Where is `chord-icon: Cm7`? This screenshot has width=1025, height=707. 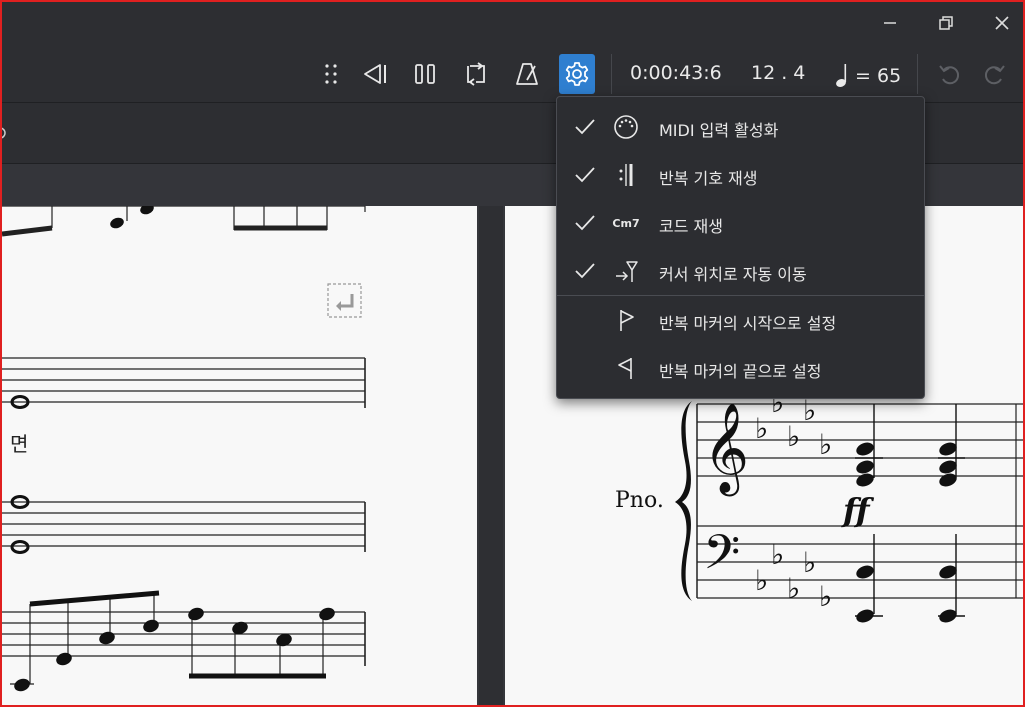
chord-icon: Cm7 is located at coordinates (626, 223).